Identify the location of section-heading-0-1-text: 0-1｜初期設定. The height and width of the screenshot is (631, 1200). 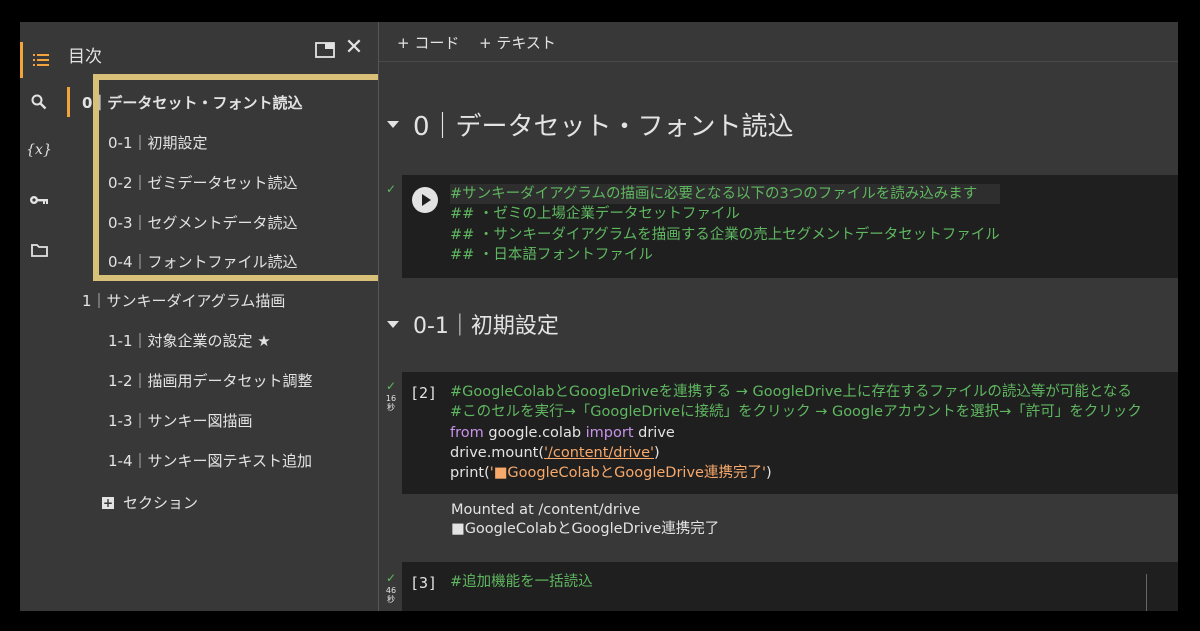
(486, 326).